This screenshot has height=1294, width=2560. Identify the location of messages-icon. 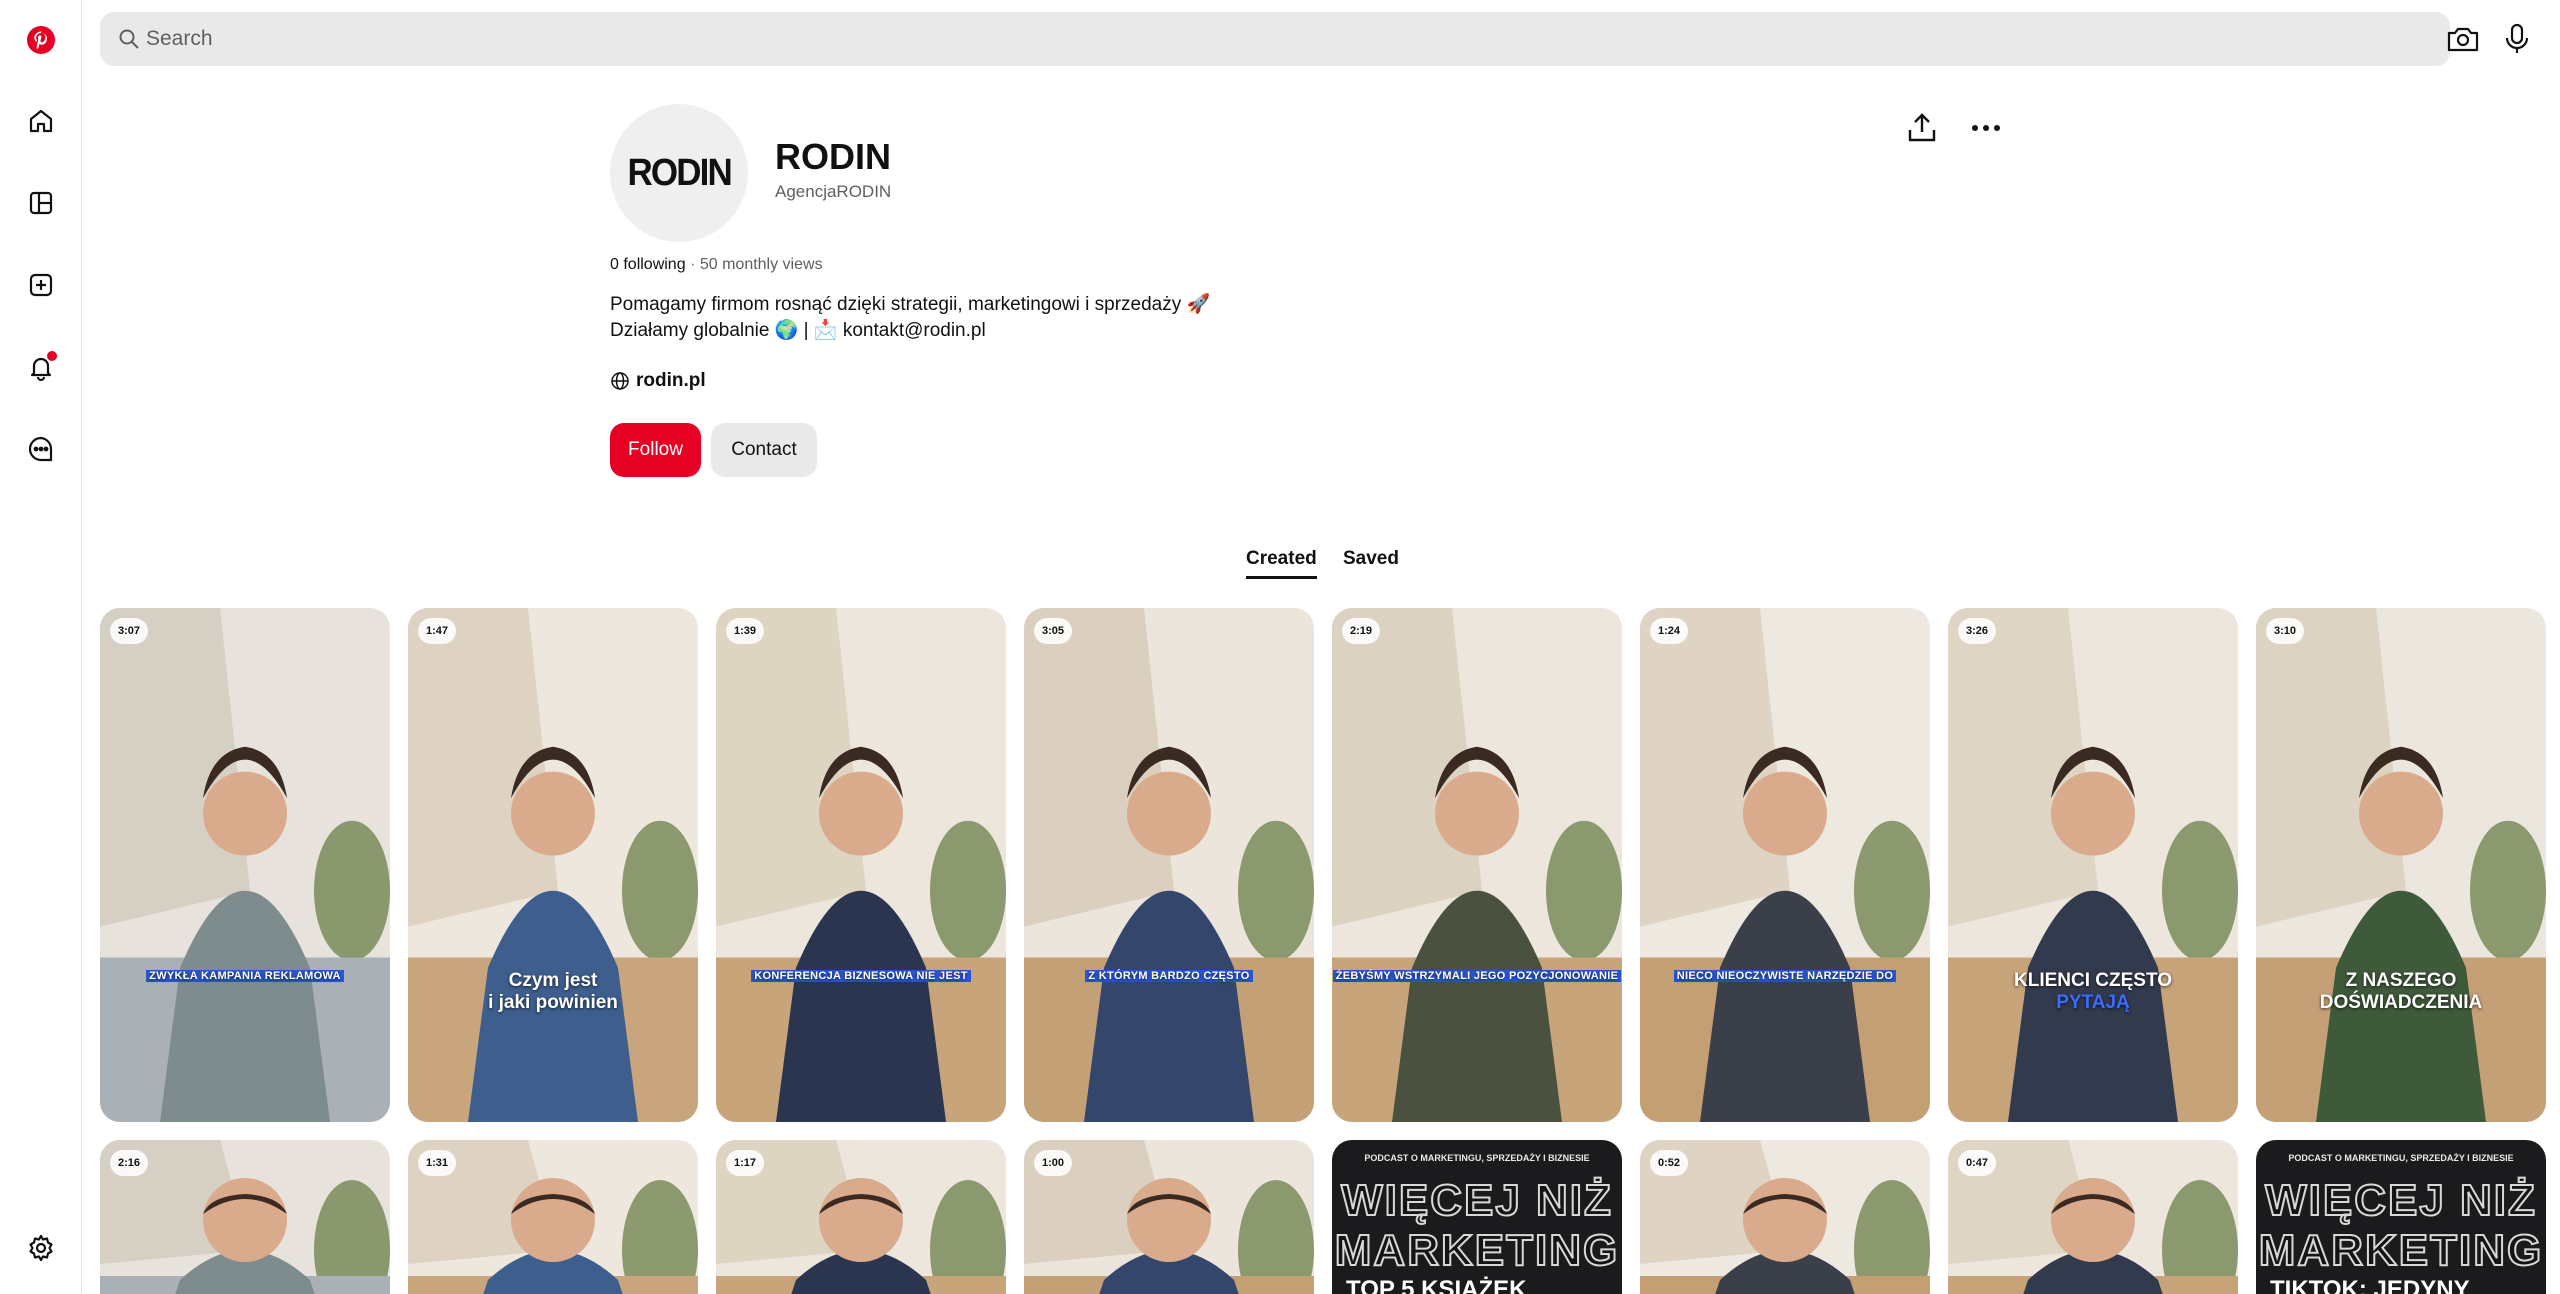
(41, 449).